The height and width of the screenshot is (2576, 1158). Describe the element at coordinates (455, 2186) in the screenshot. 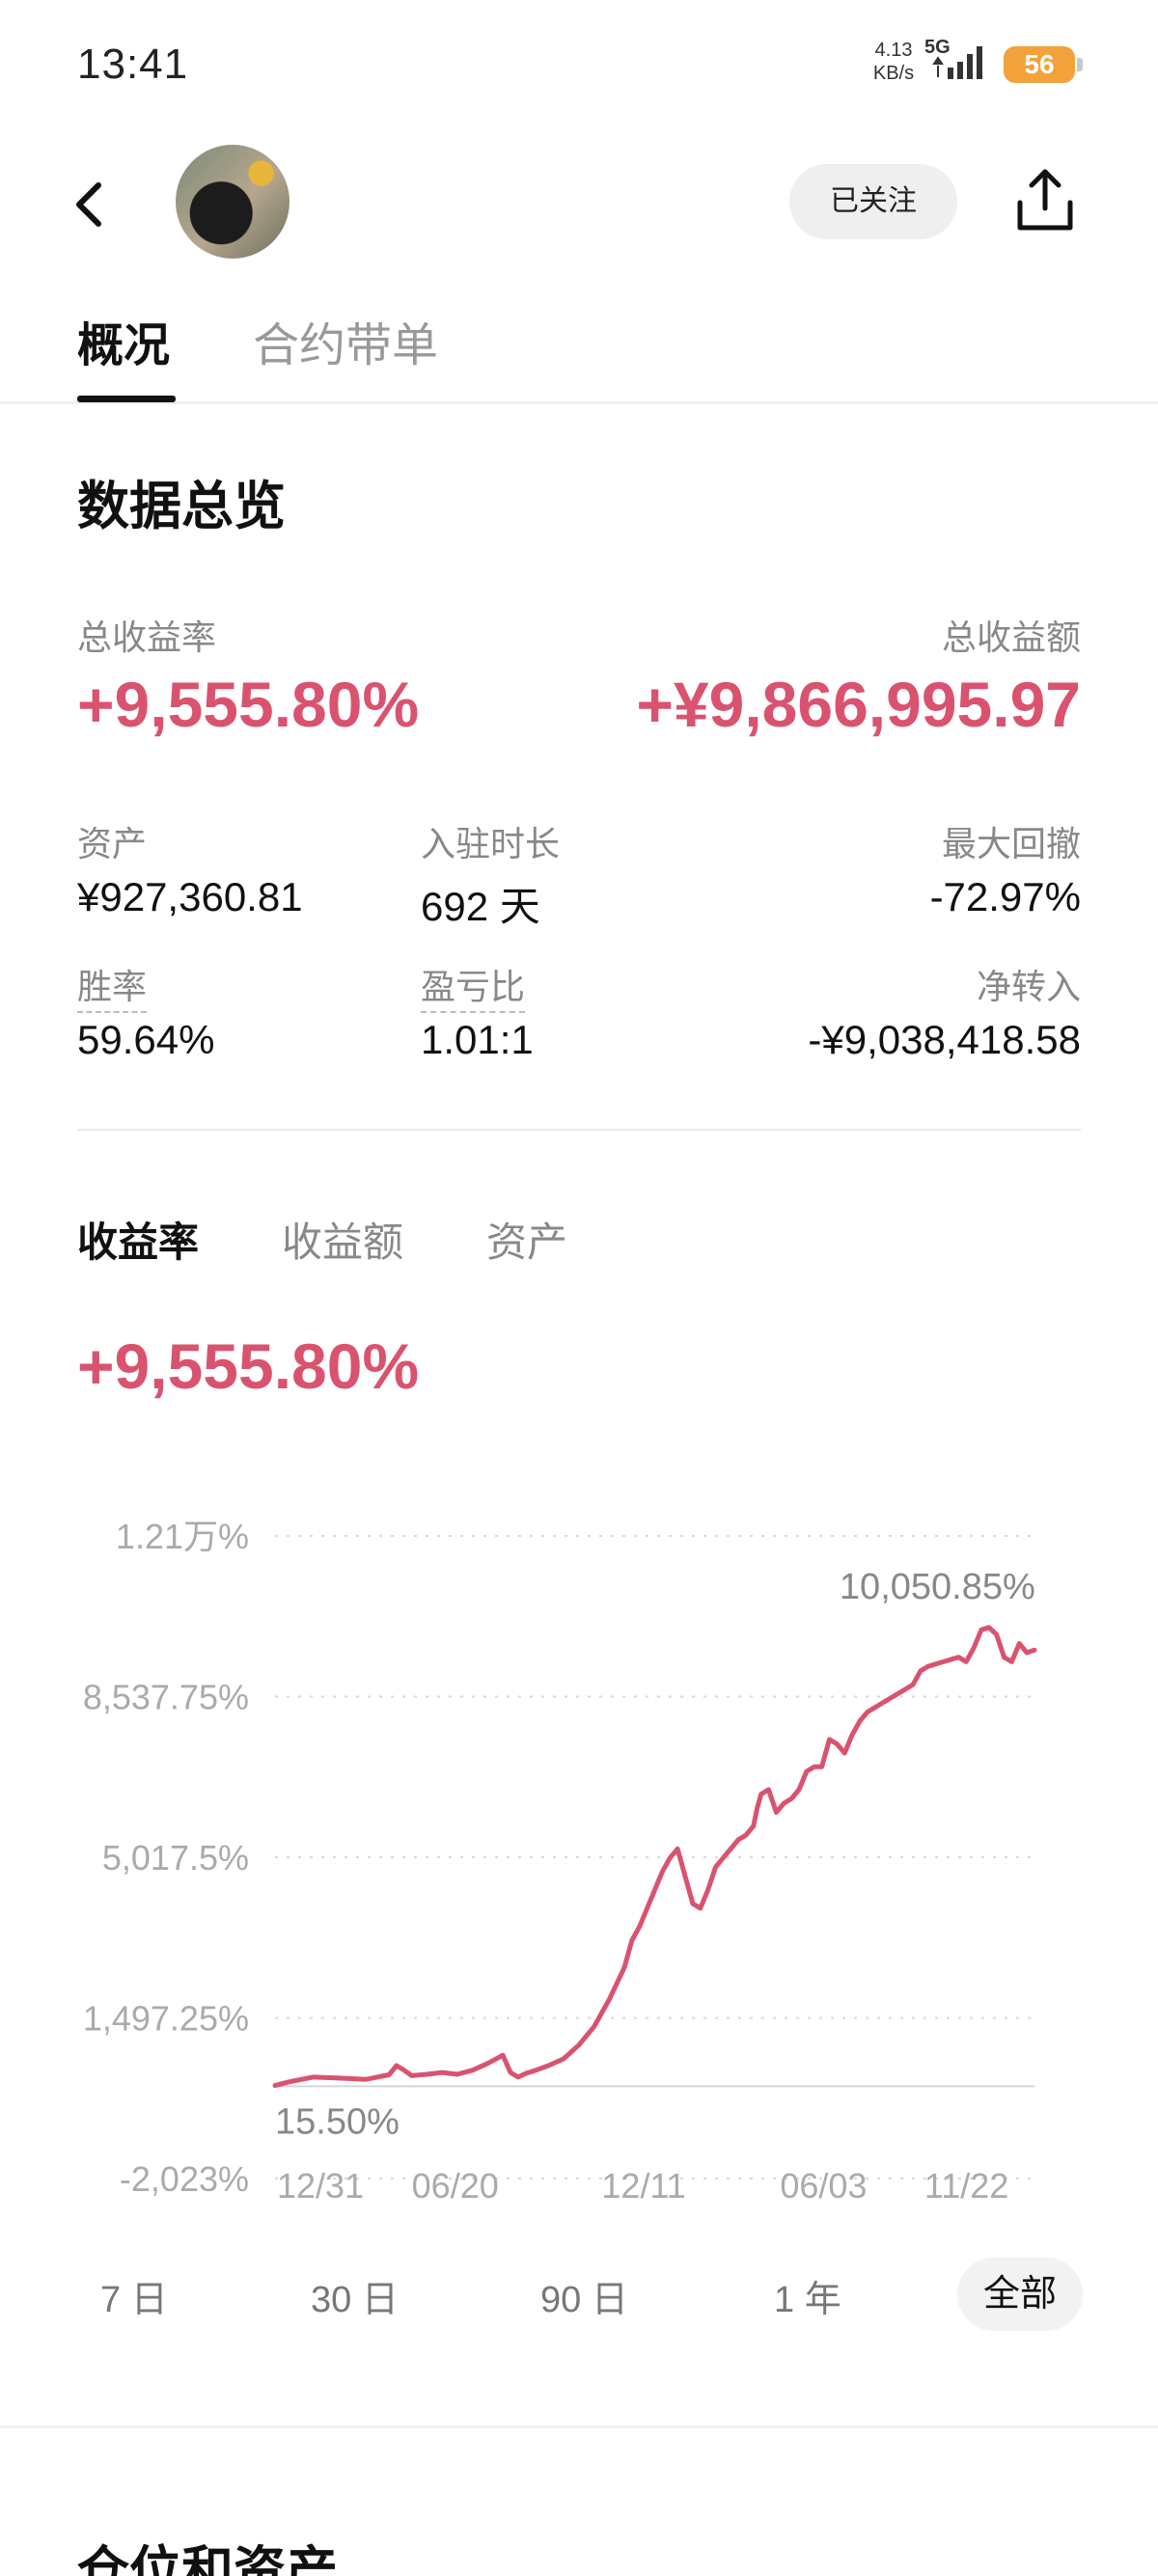

I see `x-tick-label: 06/20` at that location.